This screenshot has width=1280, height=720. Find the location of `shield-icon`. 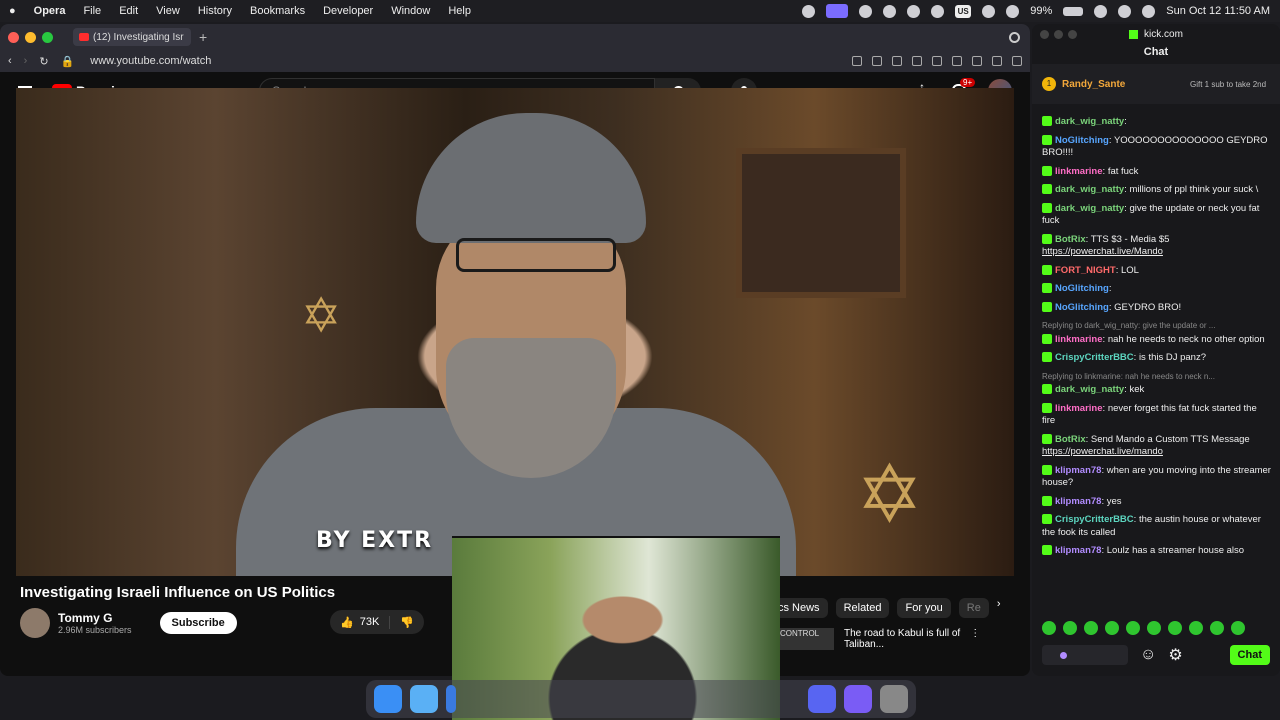

shield-icon is located at coordinates (897, 61).